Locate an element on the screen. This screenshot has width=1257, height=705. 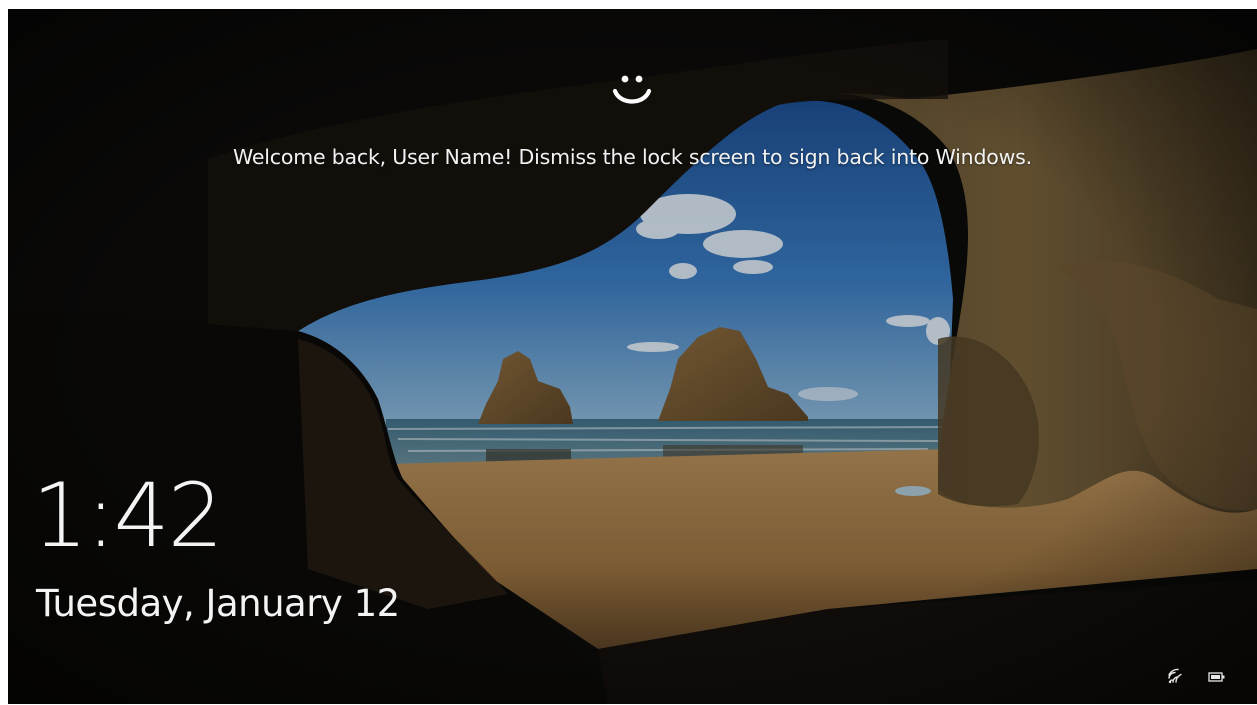
lock-screen-date: Tuesday, January 12 is located at coordinates (218, 603).